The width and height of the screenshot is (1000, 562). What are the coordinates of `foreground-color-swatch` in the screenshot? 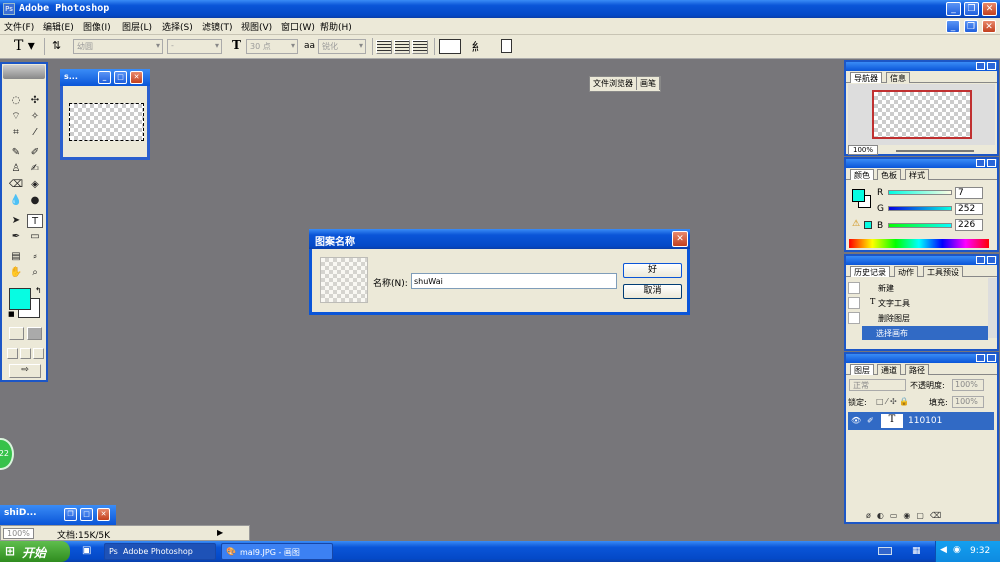 It's located at (20, 299).